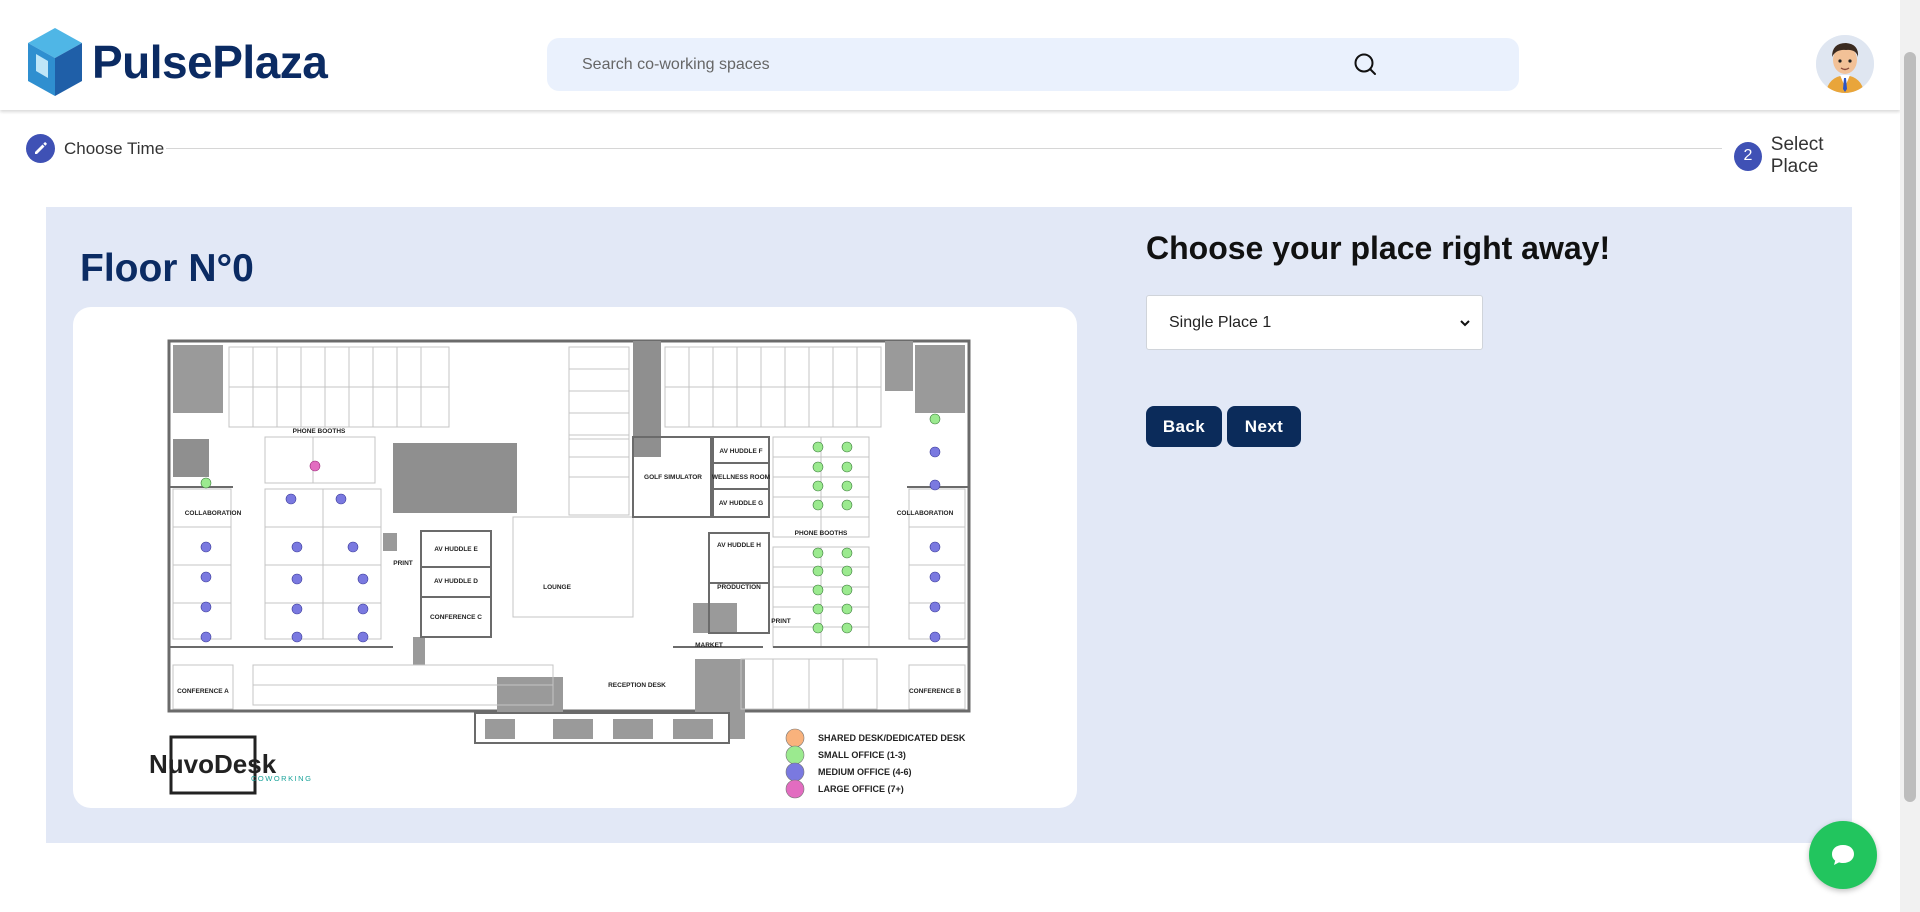  Describe the element at coordinates (114, 148) in the screenshot. I see `step-1-label: Choose Time` at that location.